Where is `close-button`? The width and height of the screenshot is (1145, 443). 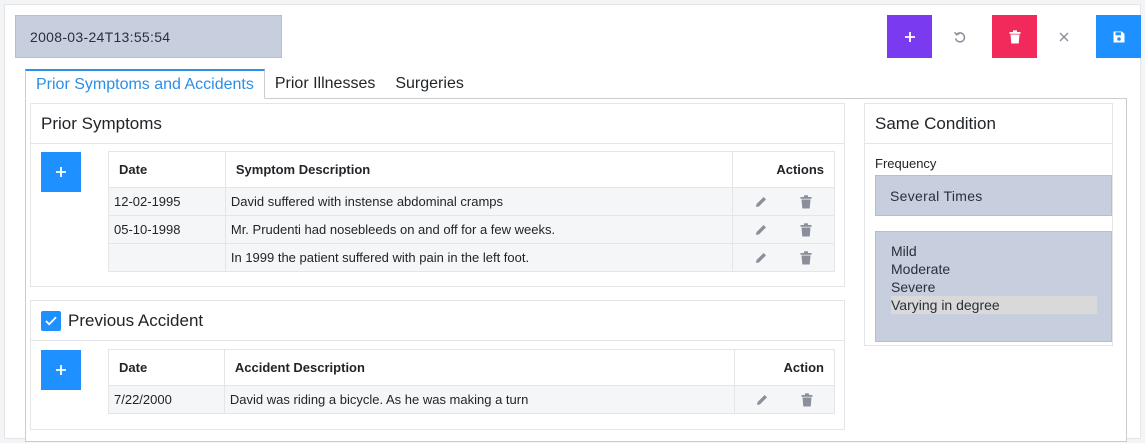
close-button is located at coordinates (1063, 36).